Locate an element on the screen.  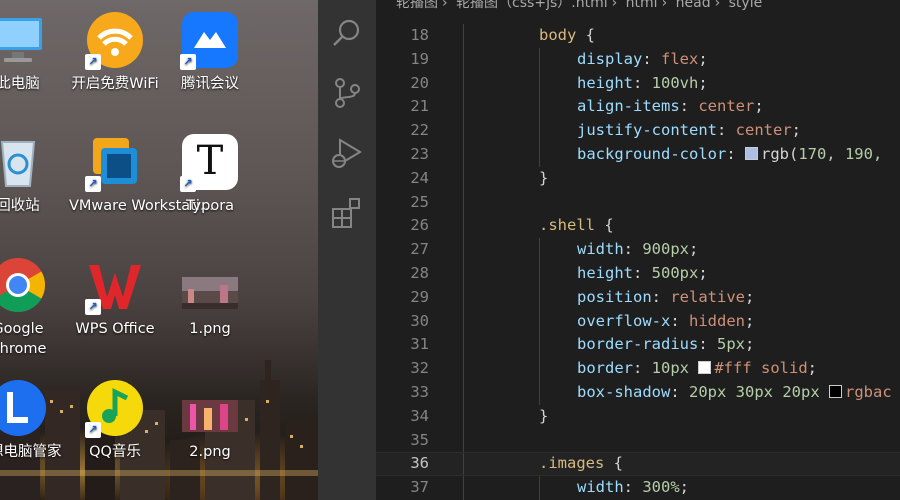
desktop-icon-pc-manager: 联想电脑管家 is located at coordinates (32, 420).